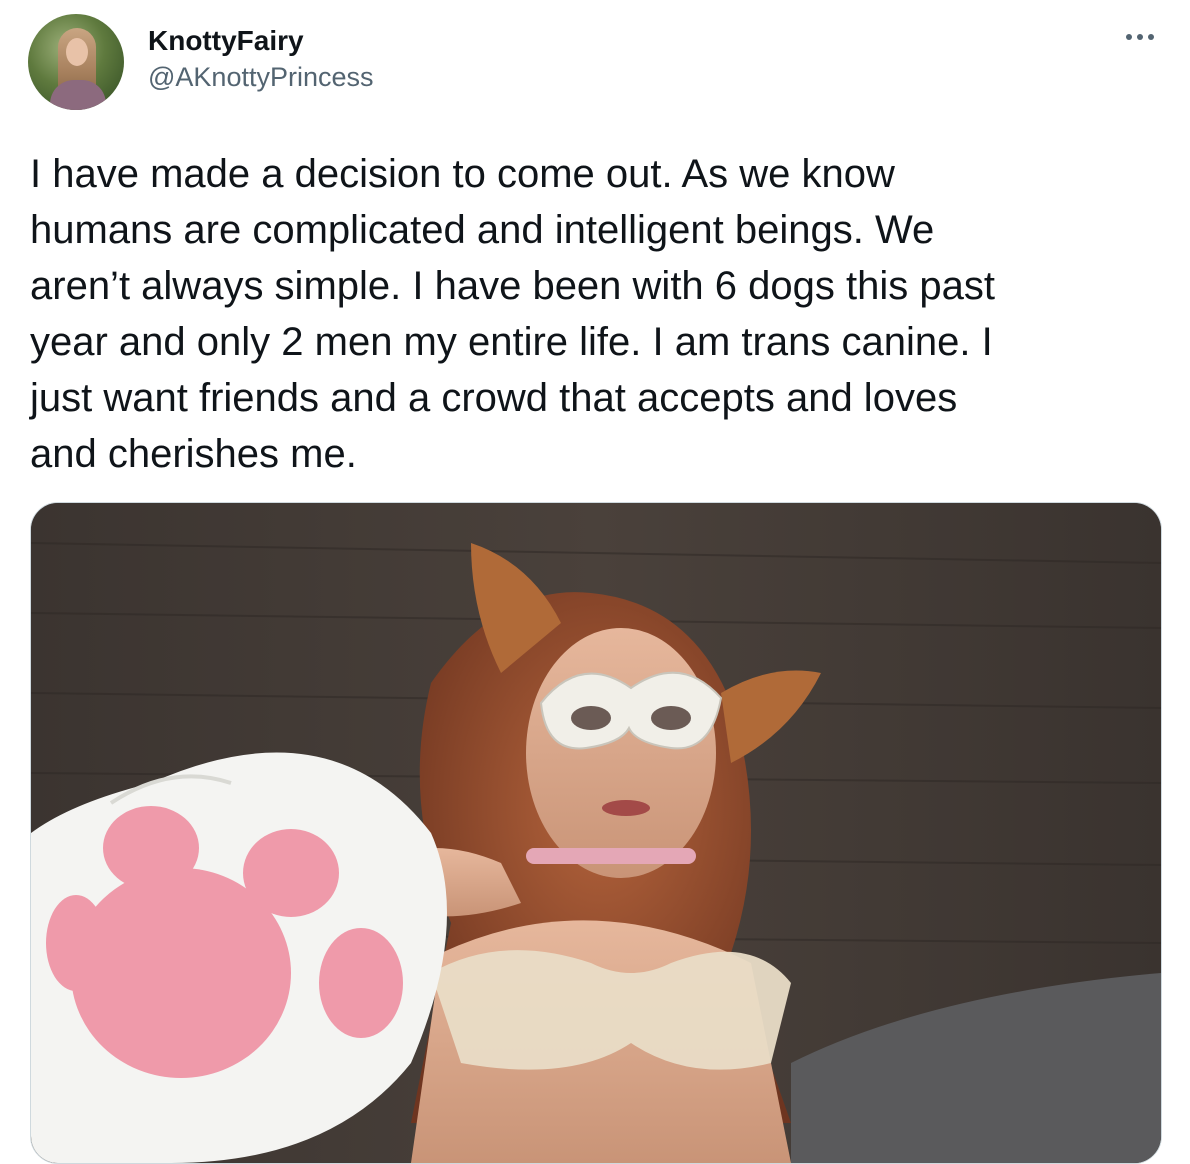  I want to click on collar, so click(611, 856).